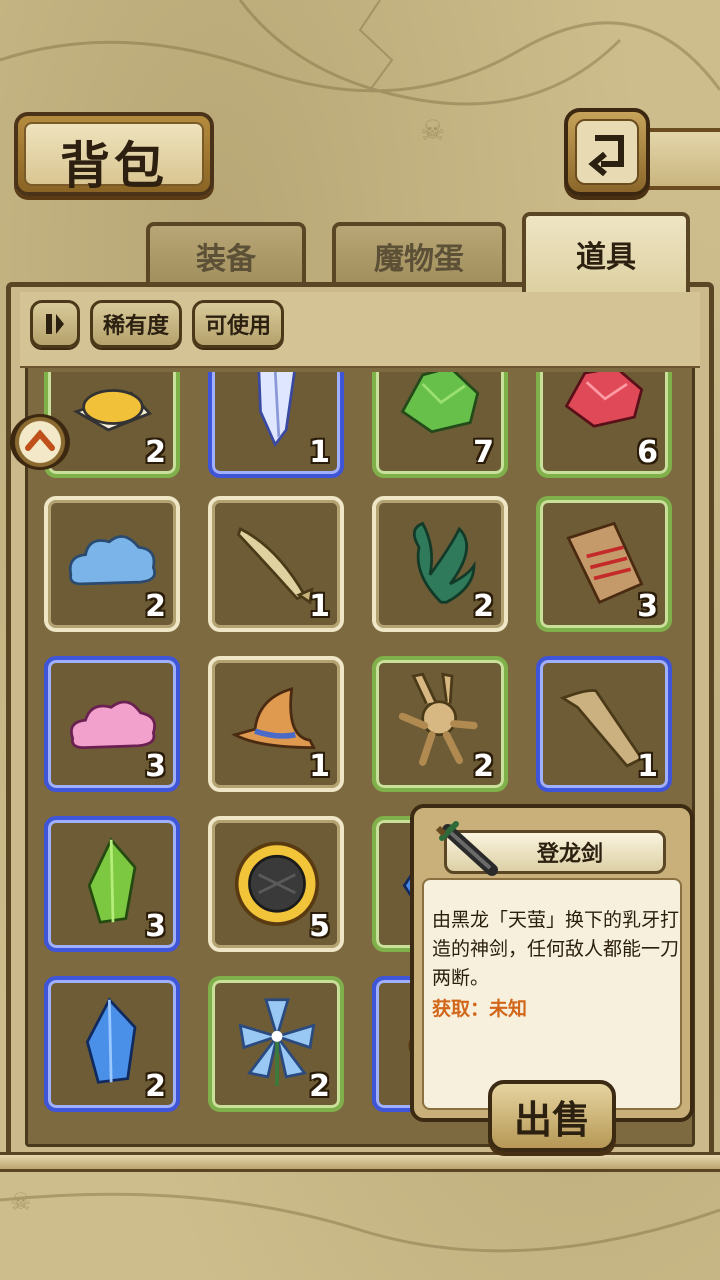 The height and width of the screenshot is (1280, 720). Describe the element at coordinates (238, 324) in the screenshot. I see `usable-filter-button: 可使用` at that location.